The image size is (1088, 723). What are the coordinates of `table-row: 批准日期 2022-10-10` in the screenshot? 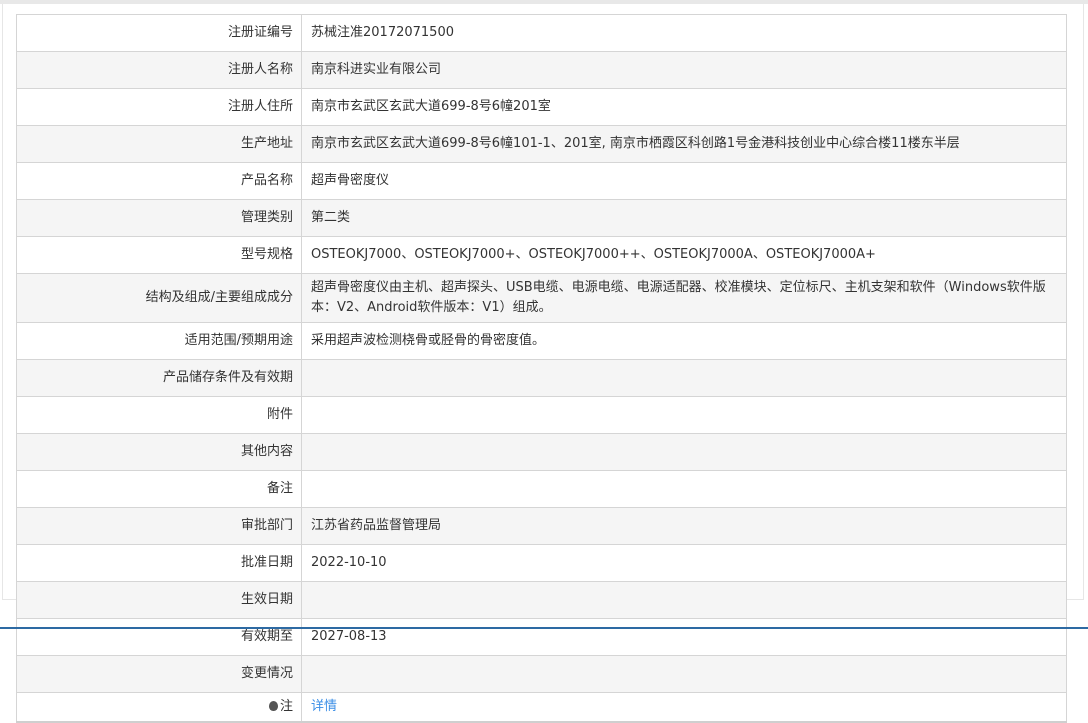 It's located at (541, 563).